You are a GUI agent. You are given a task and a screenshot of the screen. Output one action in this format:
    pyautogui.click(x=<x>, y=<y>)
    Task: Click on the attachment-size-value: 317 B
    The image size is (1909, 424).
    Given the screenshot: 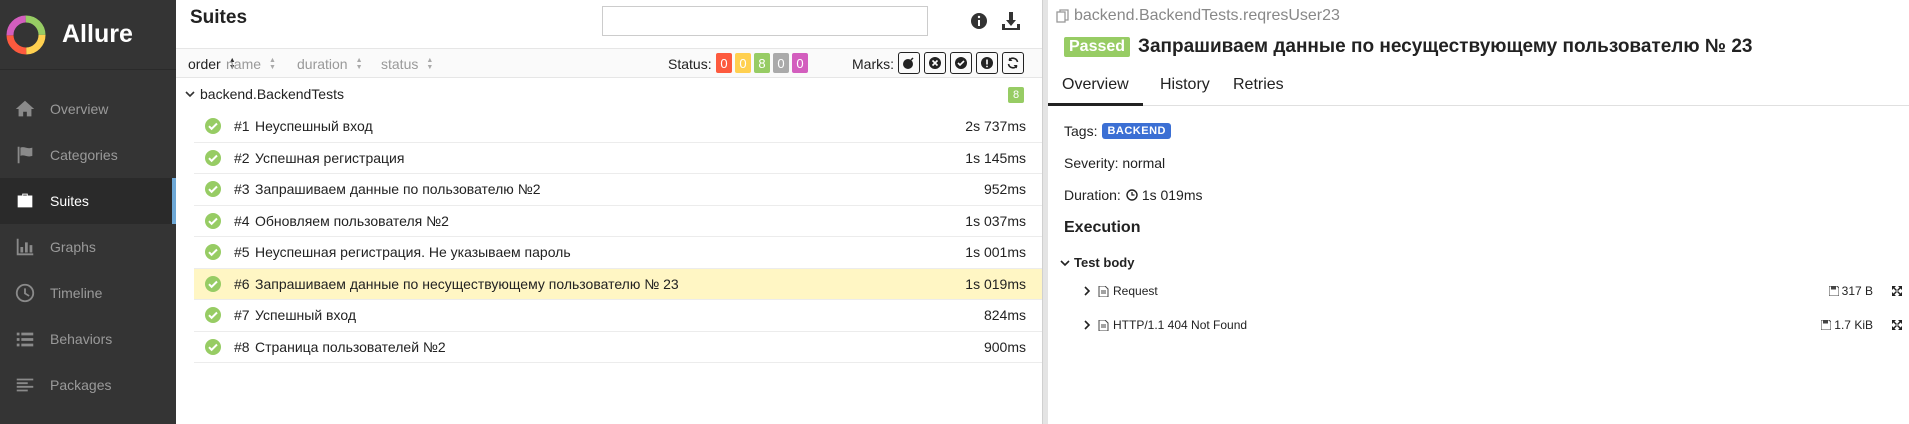 What is the action you would take?
    pyautogui.click(x=1857, y=291)
    